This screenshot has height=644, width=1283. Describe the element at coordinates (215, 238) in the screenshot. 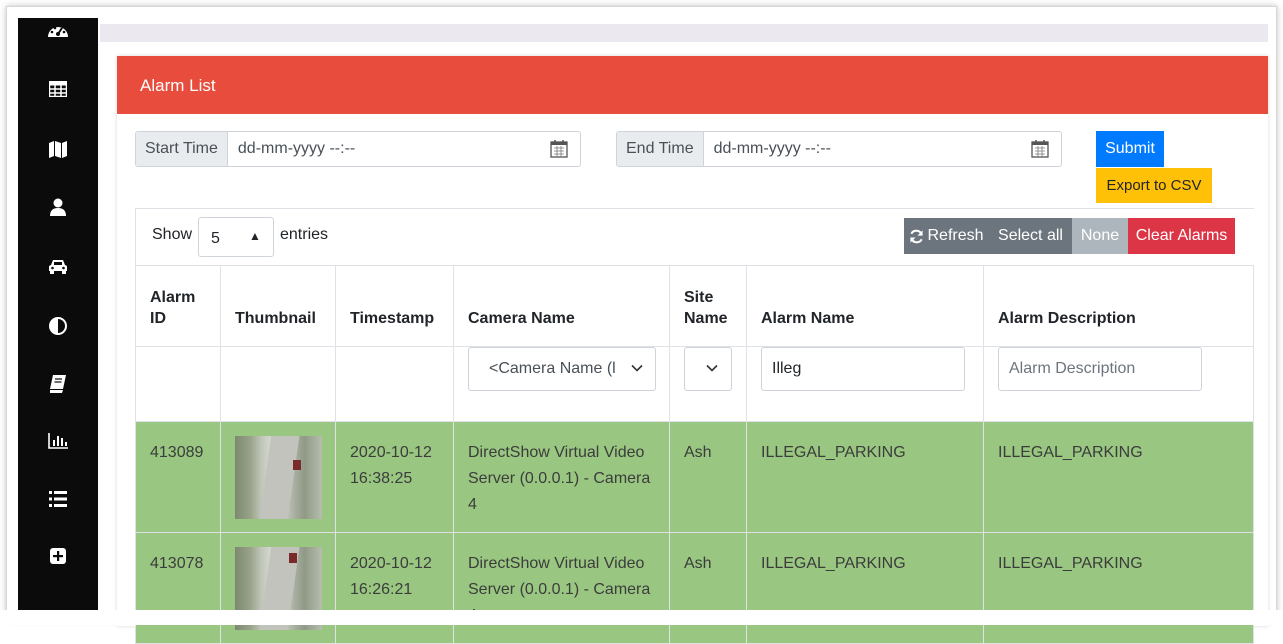

I see `entries-value: 5` at that location.